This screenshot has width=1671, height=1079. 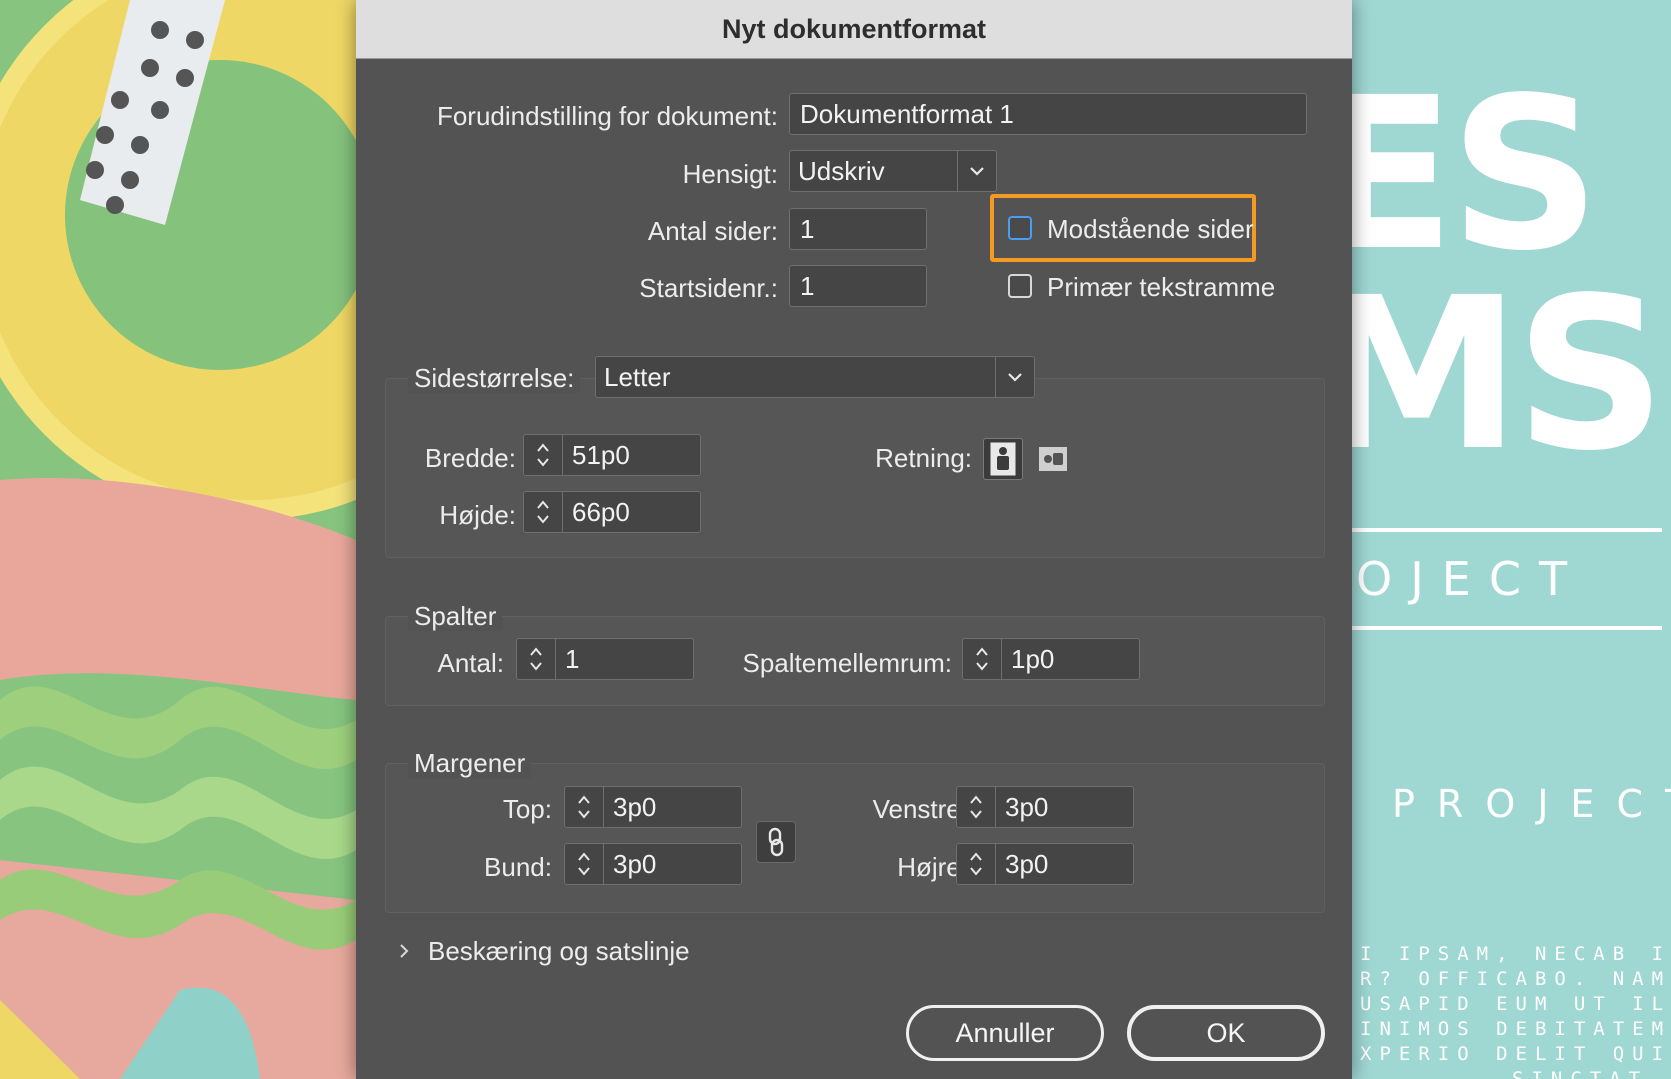 What do you see at coordinates (1150, 229) in the screenshot?
I see `facing-pages-label: Modstående sider` at bounding box center [1150, 229].